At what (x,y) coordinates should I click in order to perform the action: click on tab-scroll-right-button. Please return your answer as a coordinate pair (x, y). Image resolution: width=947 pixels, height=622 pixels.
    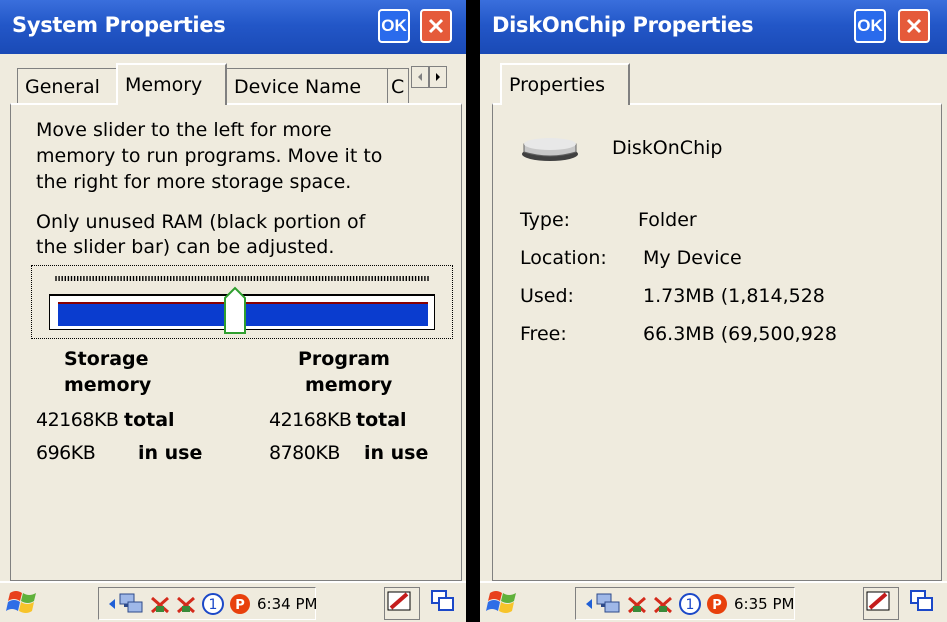
    Looking at the image, I should click on (438, 77).